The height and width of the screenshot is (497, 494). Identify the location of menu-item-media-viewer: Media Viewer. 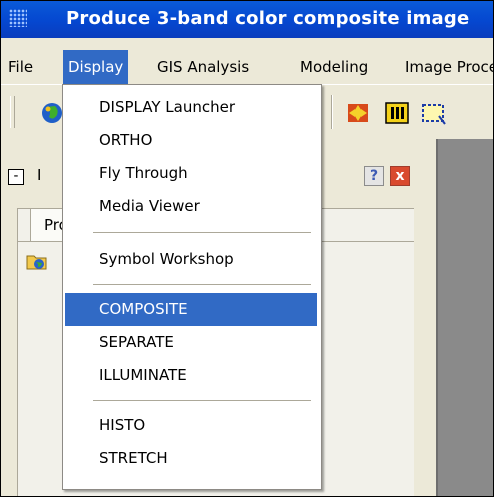
(191, 206).